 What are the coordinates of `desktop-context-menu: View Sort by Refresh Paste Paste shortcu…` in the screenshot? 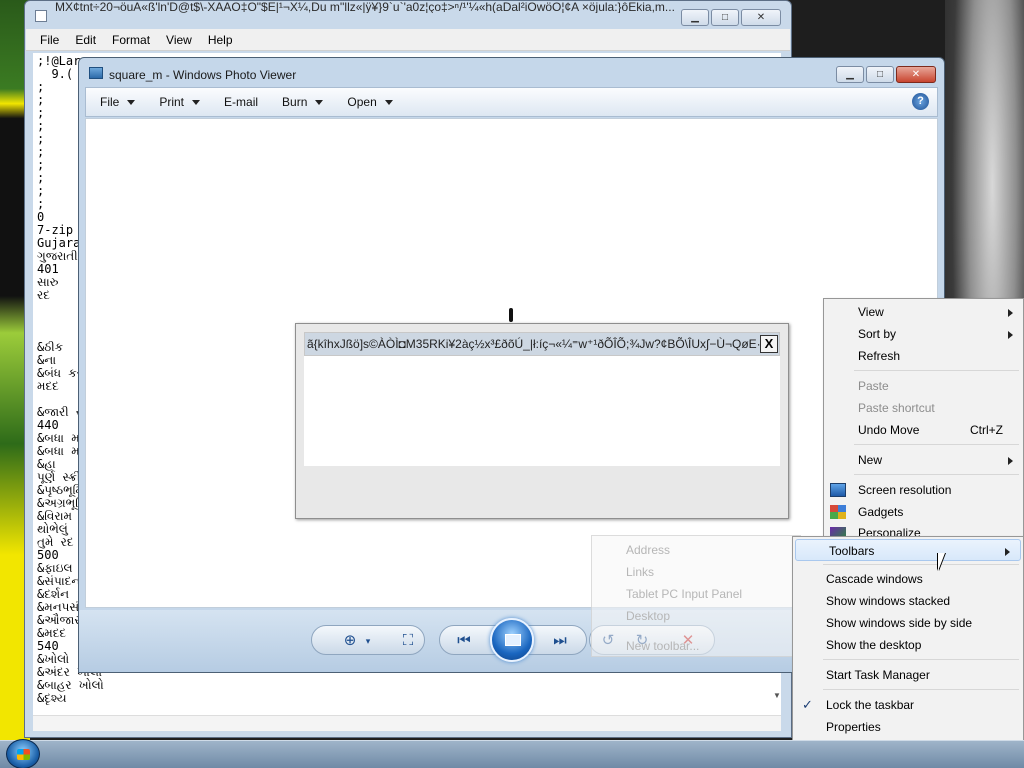 It's located at (923, 418).